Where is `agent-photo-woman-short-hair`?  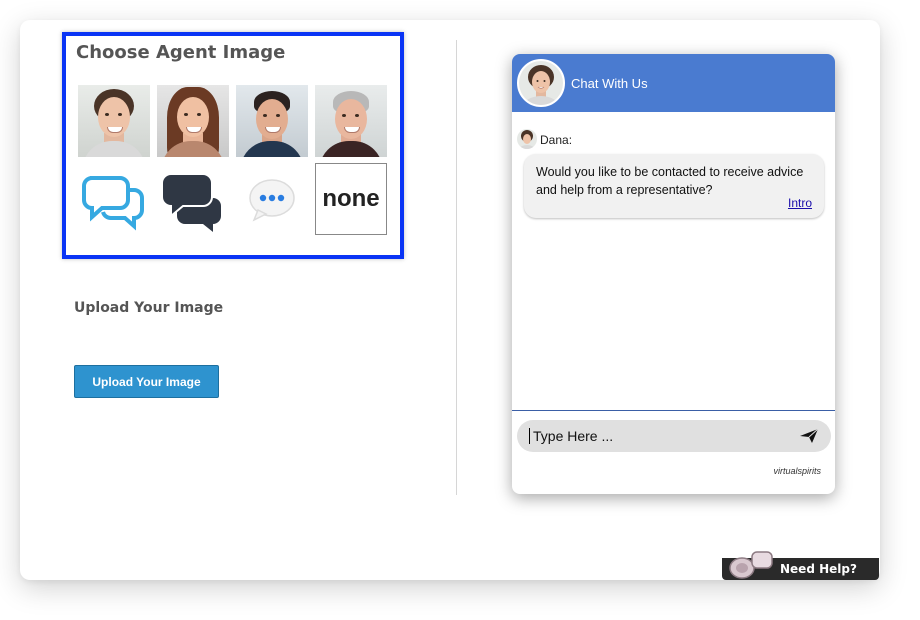
agent-photo-woman-short-hair is located at coordinates (114, 121).